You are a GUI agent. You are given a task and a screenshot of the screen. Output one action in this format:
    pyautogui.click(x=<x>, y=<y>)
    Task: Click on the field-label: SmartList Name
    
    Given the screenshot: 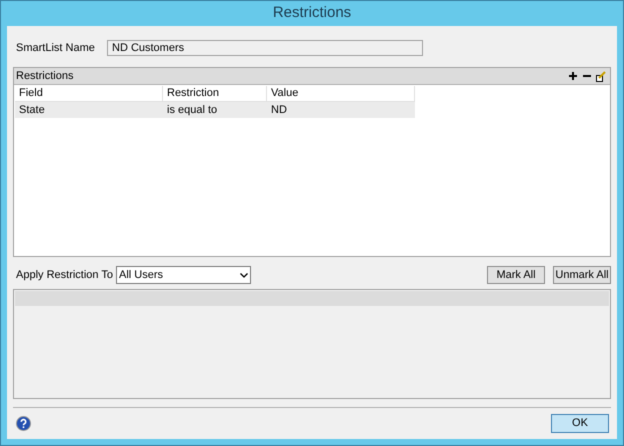 What is the action you would take?
    pyautogui.click(x=55, y=48)
    